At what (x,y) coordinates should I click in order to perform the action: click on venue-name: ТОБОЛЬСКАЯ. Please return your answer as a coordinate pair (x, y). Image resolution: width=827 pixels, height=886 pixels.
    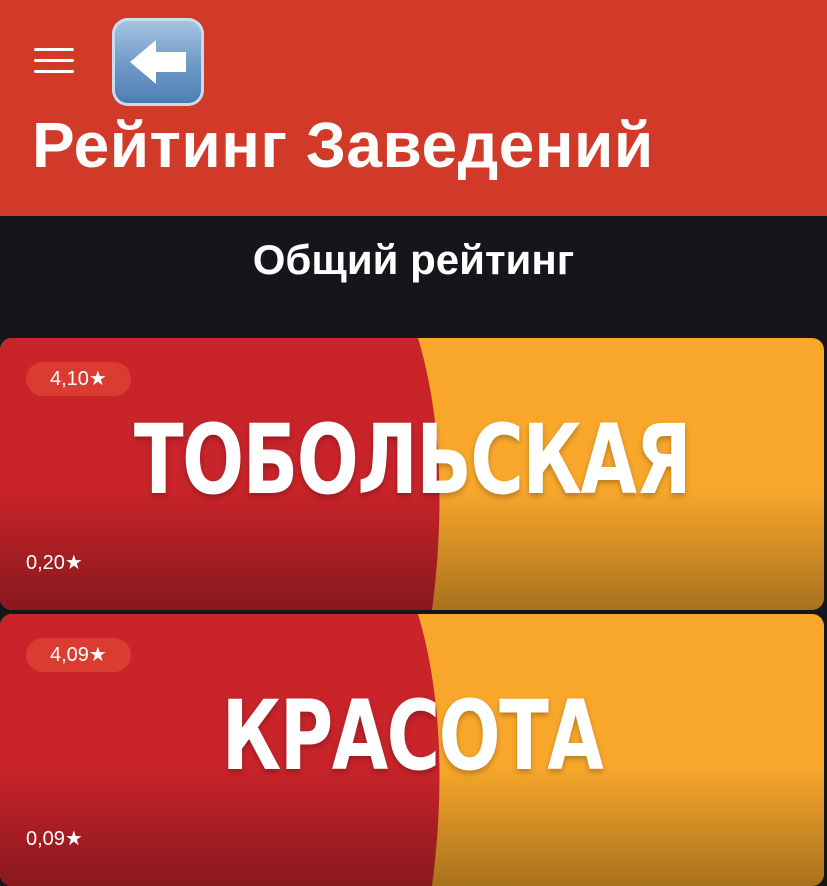
    Looking at the image, I should click on (412, 460).